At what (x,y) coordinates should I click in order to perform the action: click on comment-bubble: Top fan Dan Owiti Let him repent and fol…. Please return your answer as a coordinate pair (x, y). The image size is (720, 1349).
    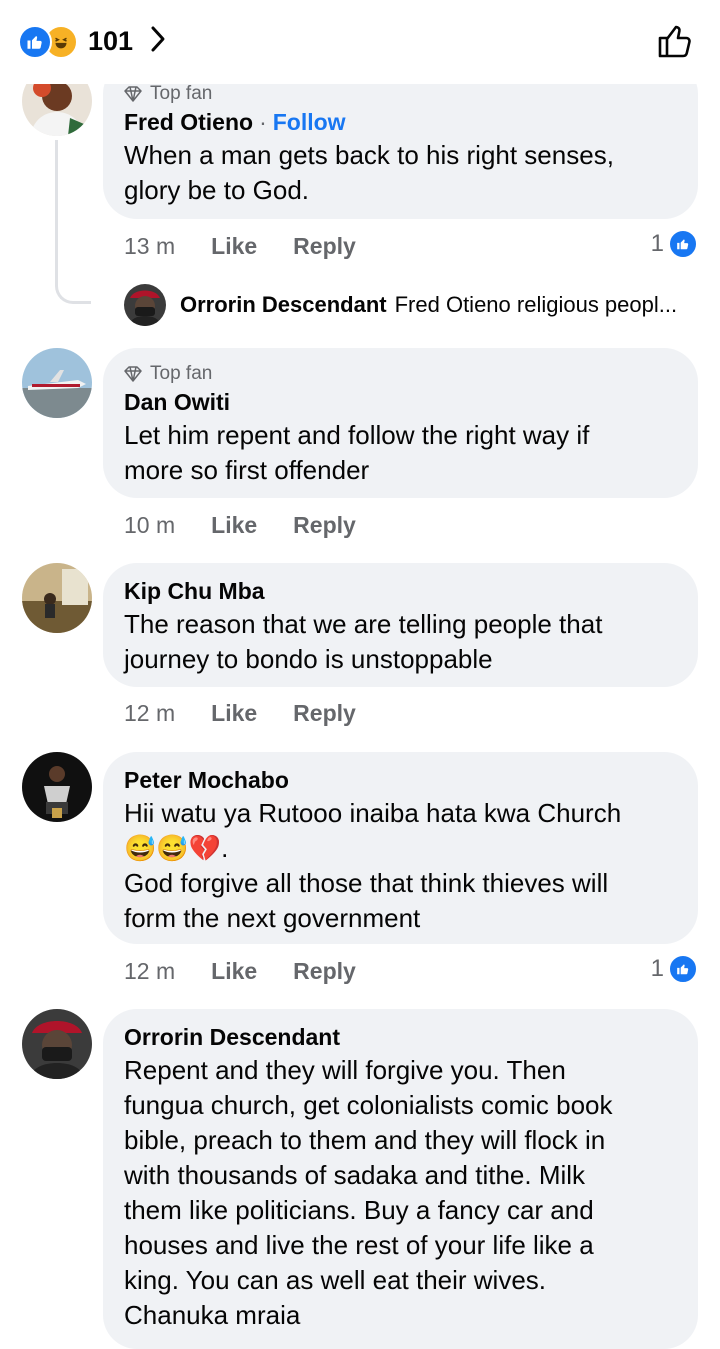
    Looking at the image, I should click on (400, 423).